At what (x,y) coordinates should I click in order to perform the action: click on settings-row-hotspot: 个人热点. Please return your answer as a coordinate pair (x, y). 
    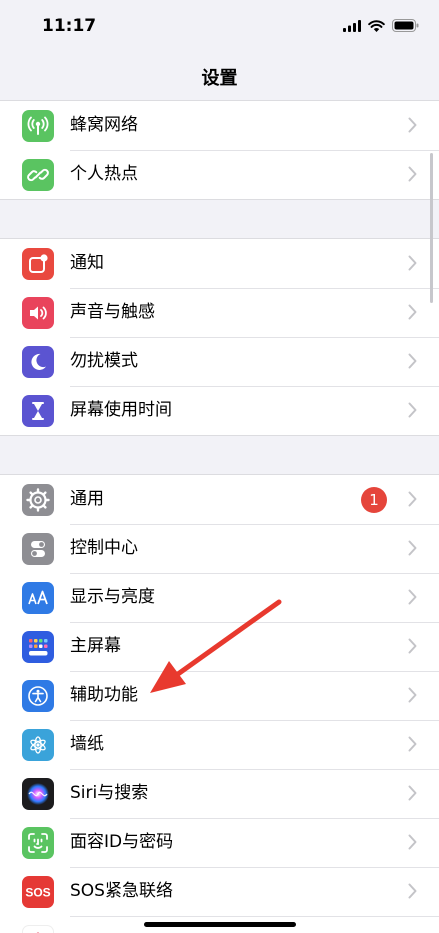
    Looking at the image, I should click on (219, 174).